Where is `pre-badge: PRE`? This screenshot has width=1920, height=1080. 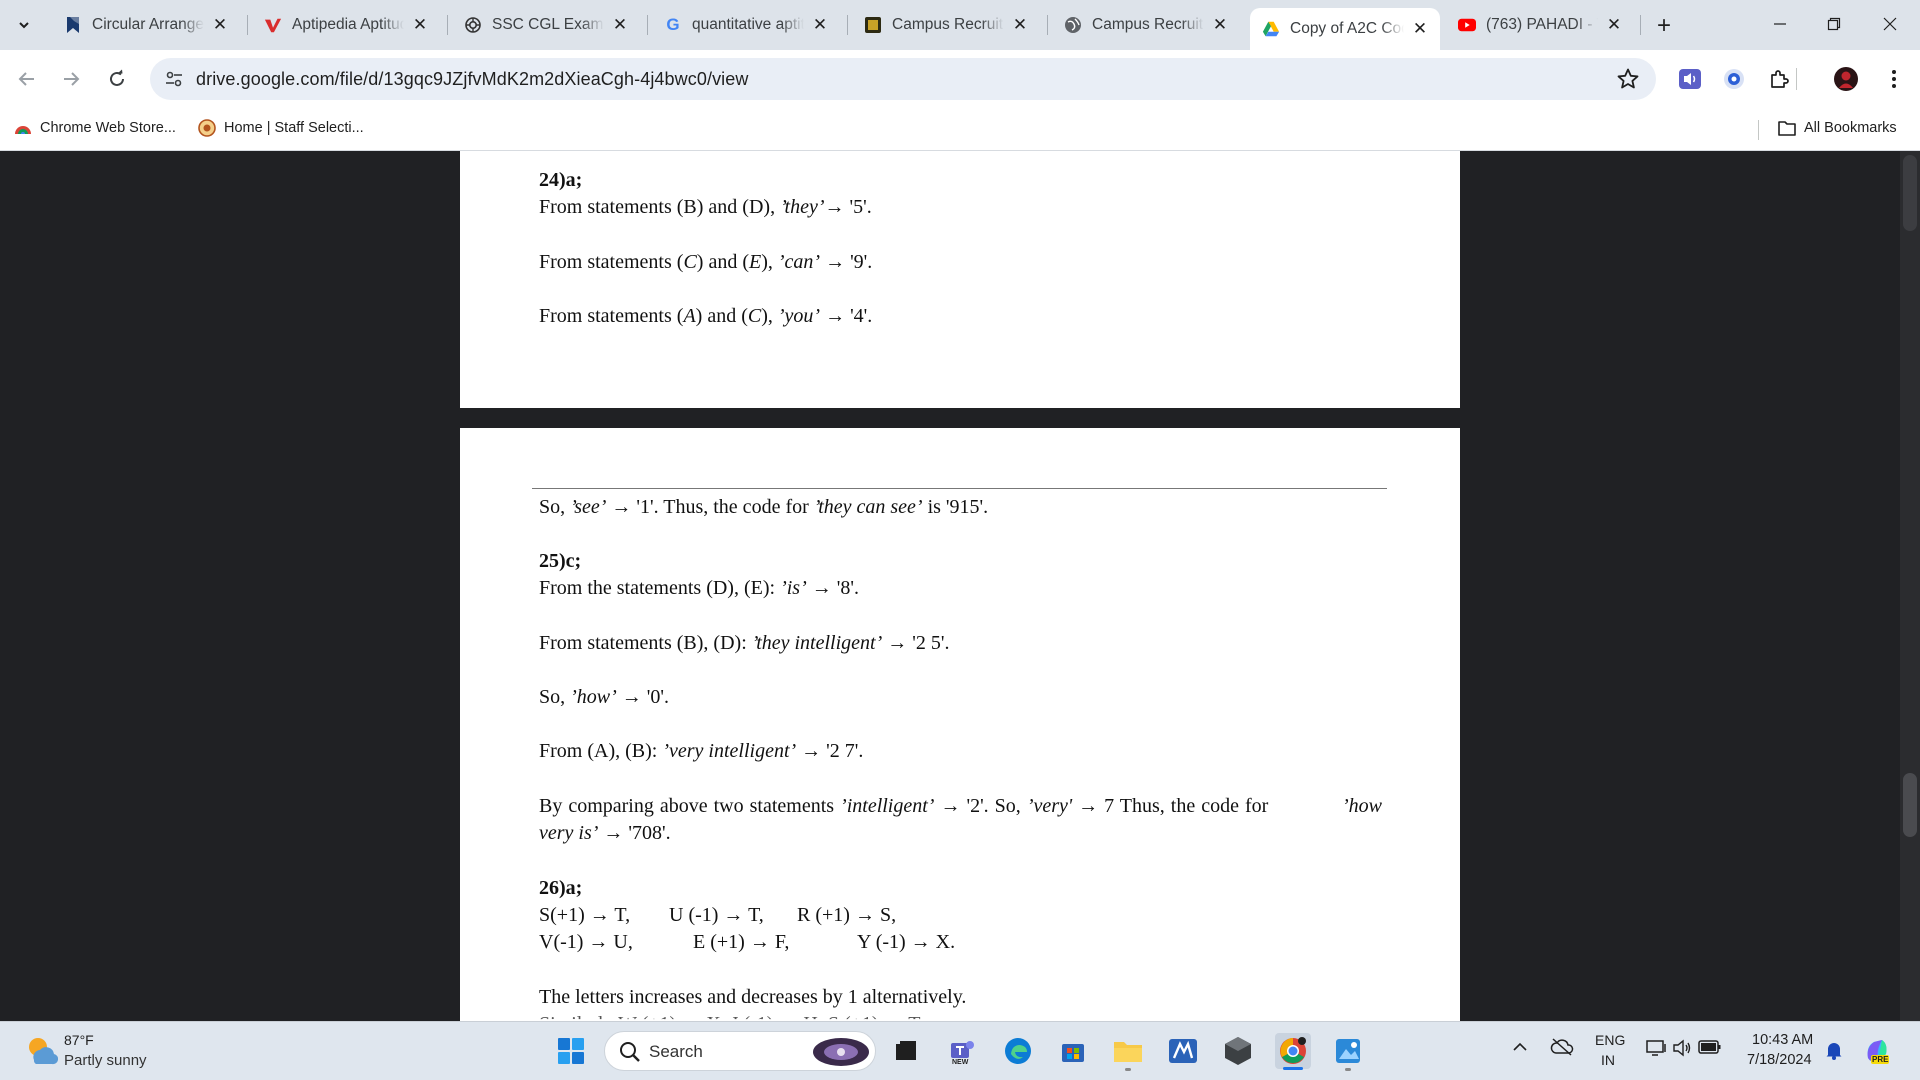 pre-badge: PRE is located at coordinates (1880, 1059).